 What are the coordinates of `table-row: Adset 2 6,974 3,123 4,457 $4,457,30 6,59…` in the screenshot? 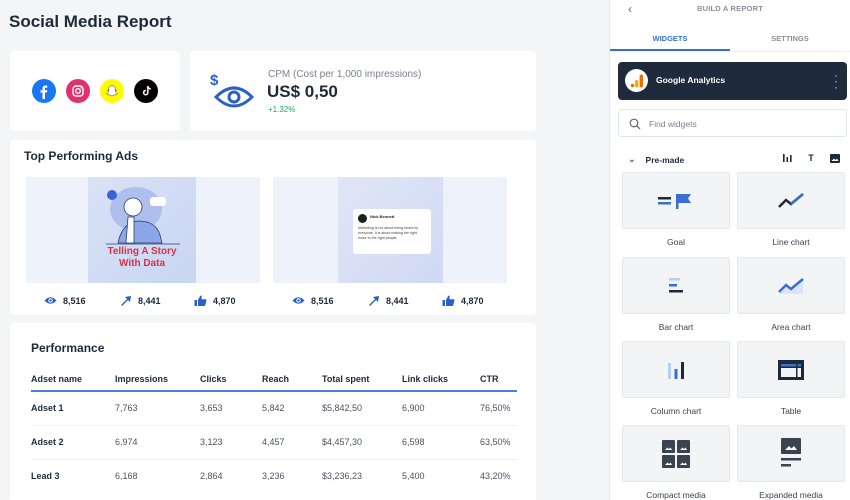 It's located at (274, 442).